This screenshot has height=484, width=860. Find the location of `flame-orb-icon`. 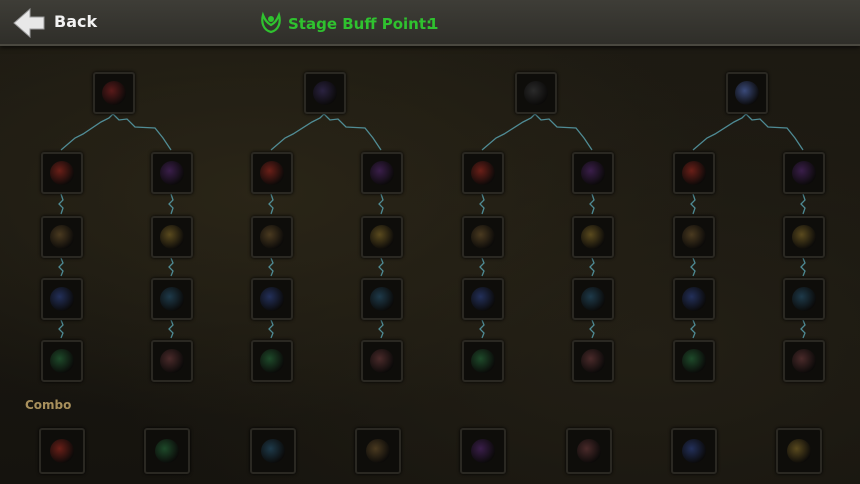

flame-orb-icon is located at coordinates (62, 173).